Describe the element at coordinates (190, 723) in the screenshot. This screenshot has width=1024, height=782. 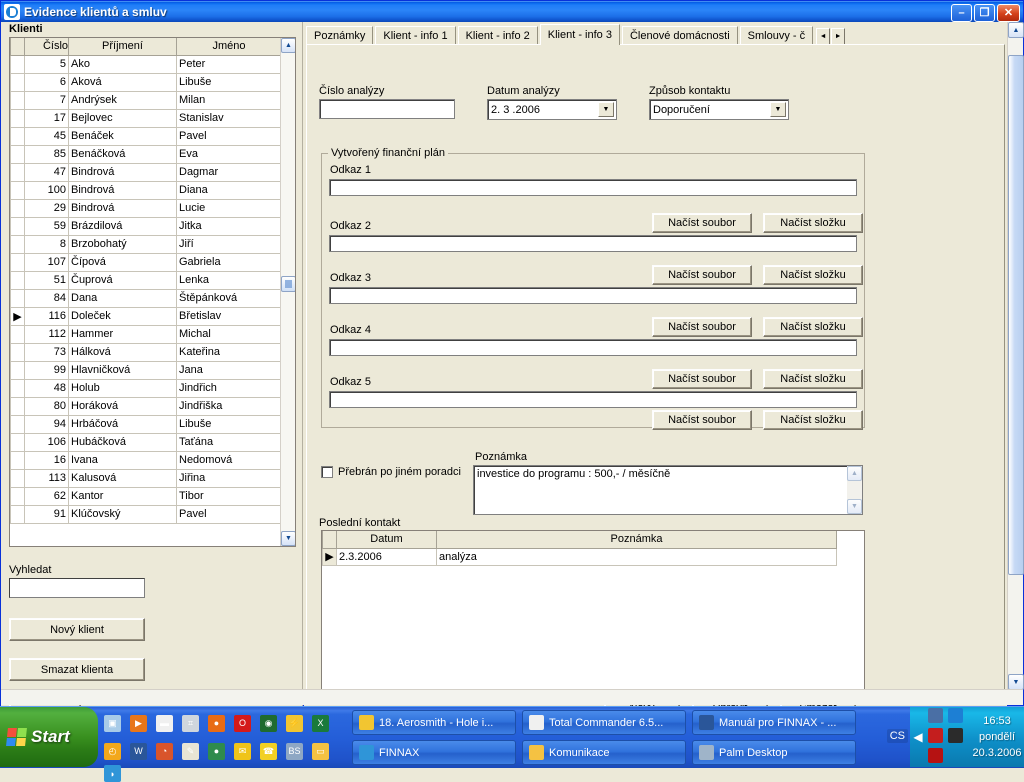
I see `calculator-icon: ⌗` at that location.